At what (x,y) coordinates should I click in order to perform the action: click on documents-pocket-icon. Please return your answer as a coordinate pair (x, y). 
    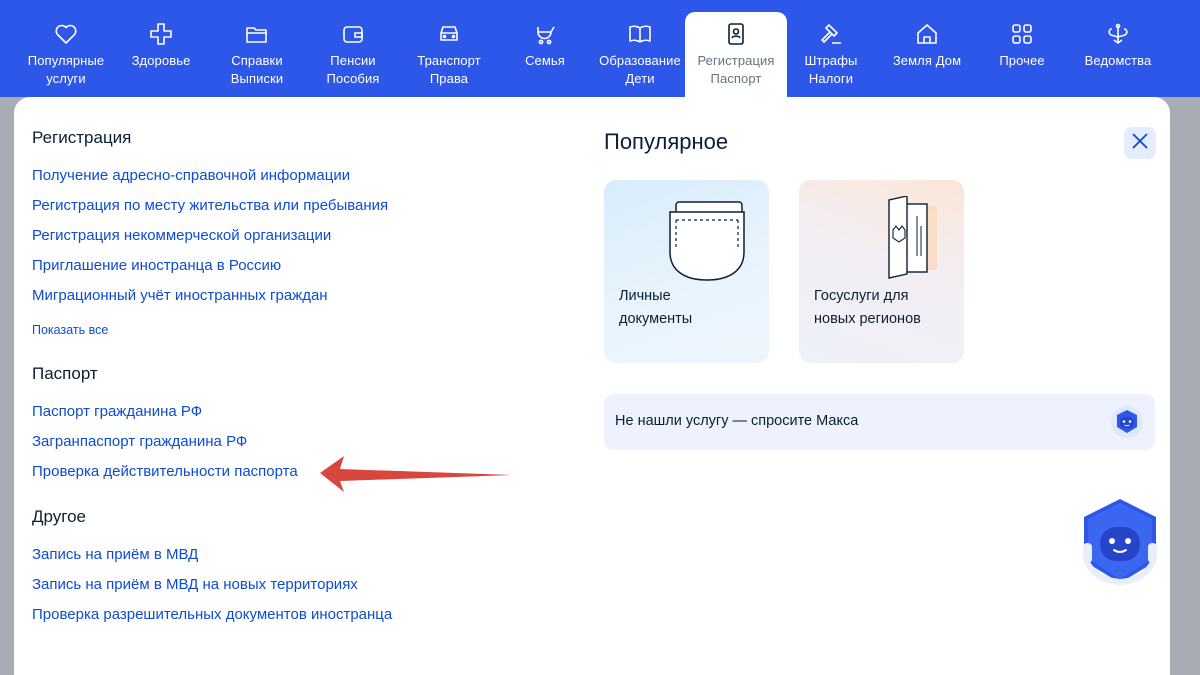
    Looking at the image, I should click on (707, 241).